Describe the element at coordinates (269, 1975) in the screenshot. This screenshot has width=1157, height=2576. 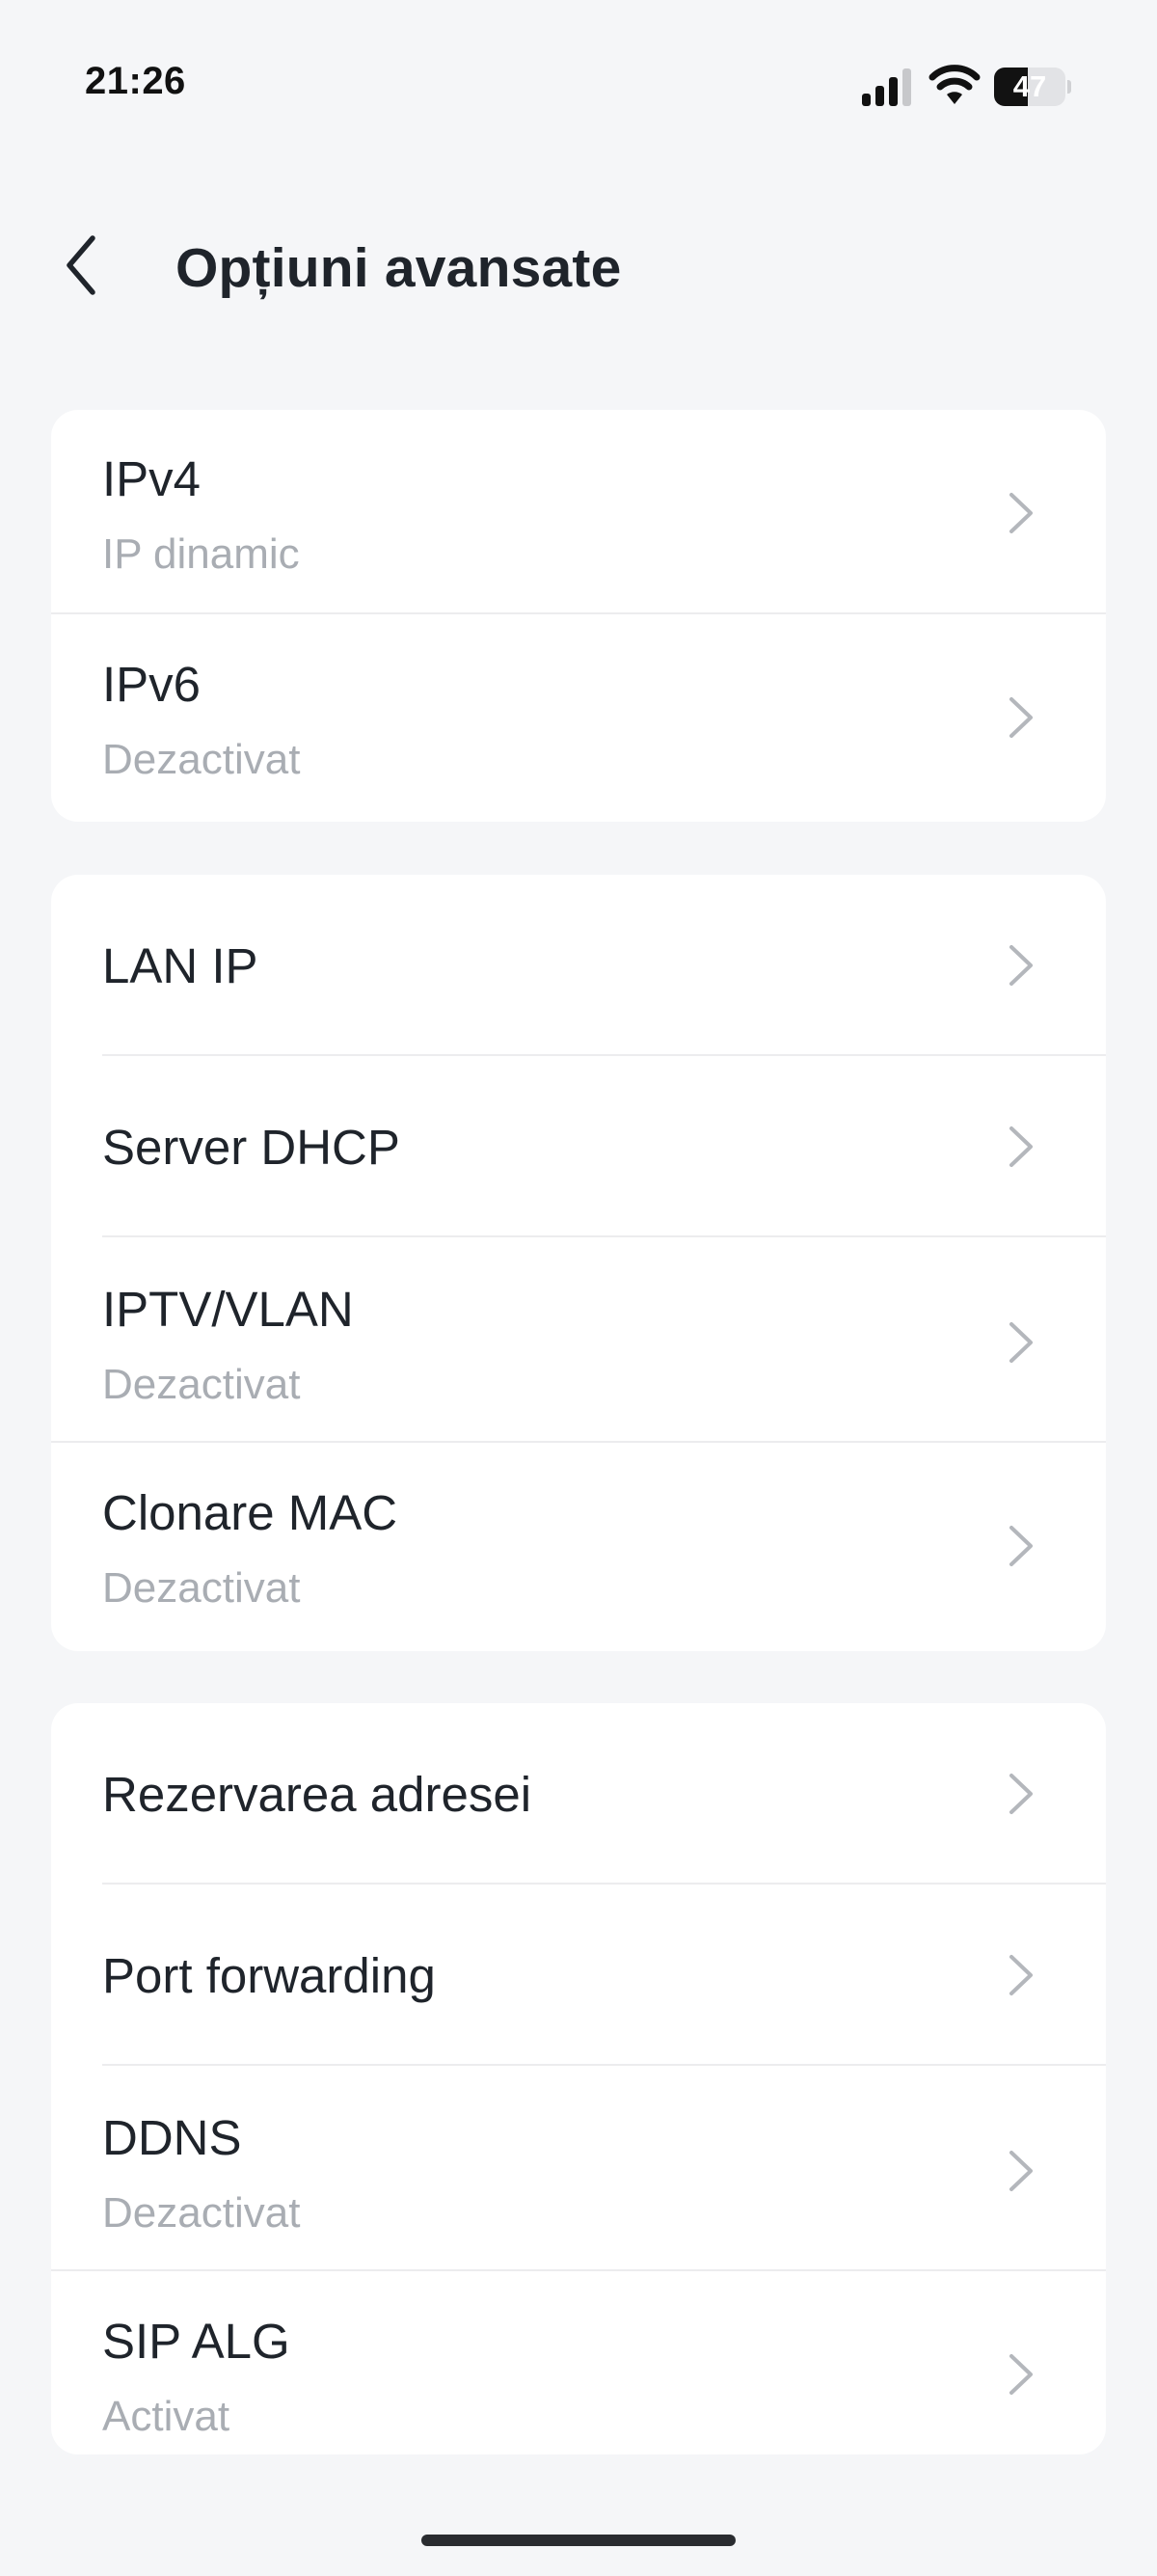
I see `settings-item-label: Port forwarding` at that location.